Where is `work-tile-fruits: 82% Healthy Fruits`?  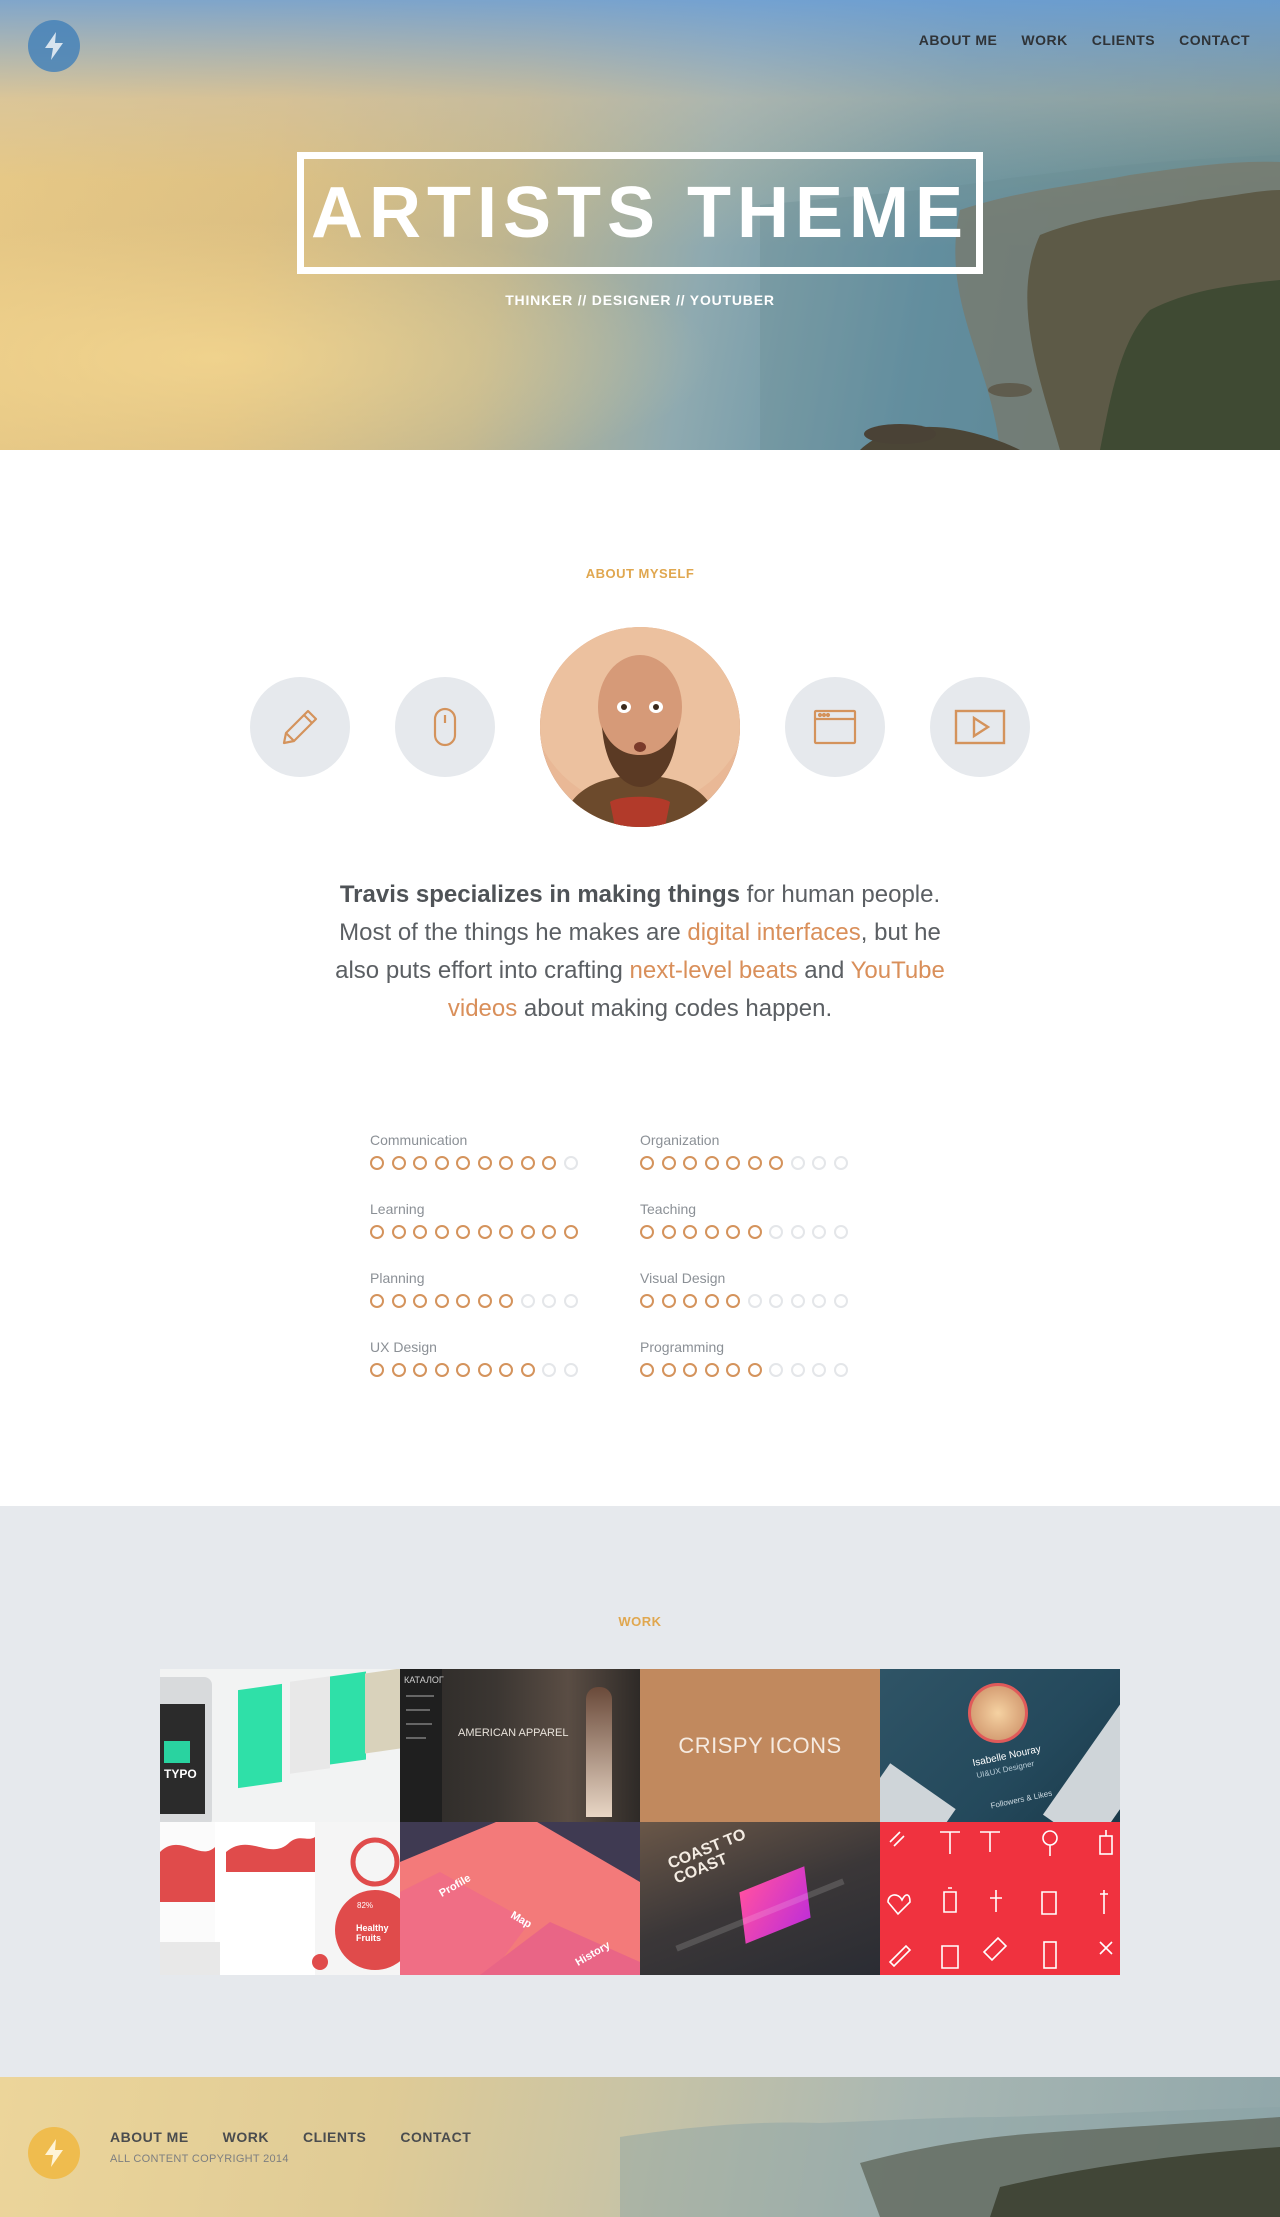 work-tile-fruits: 82% Healthy Fruits is located at coordinates (280, 1898).